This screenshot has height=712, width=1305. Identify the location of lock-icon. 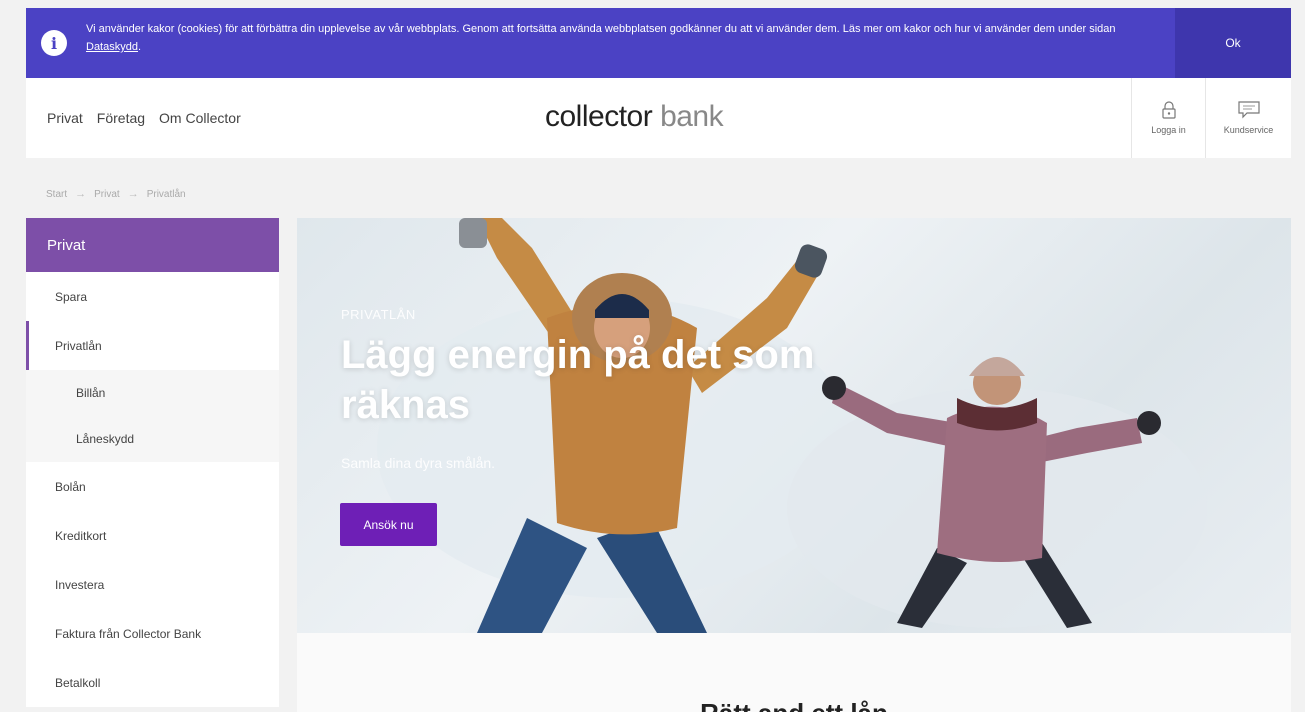
(1168, 110).